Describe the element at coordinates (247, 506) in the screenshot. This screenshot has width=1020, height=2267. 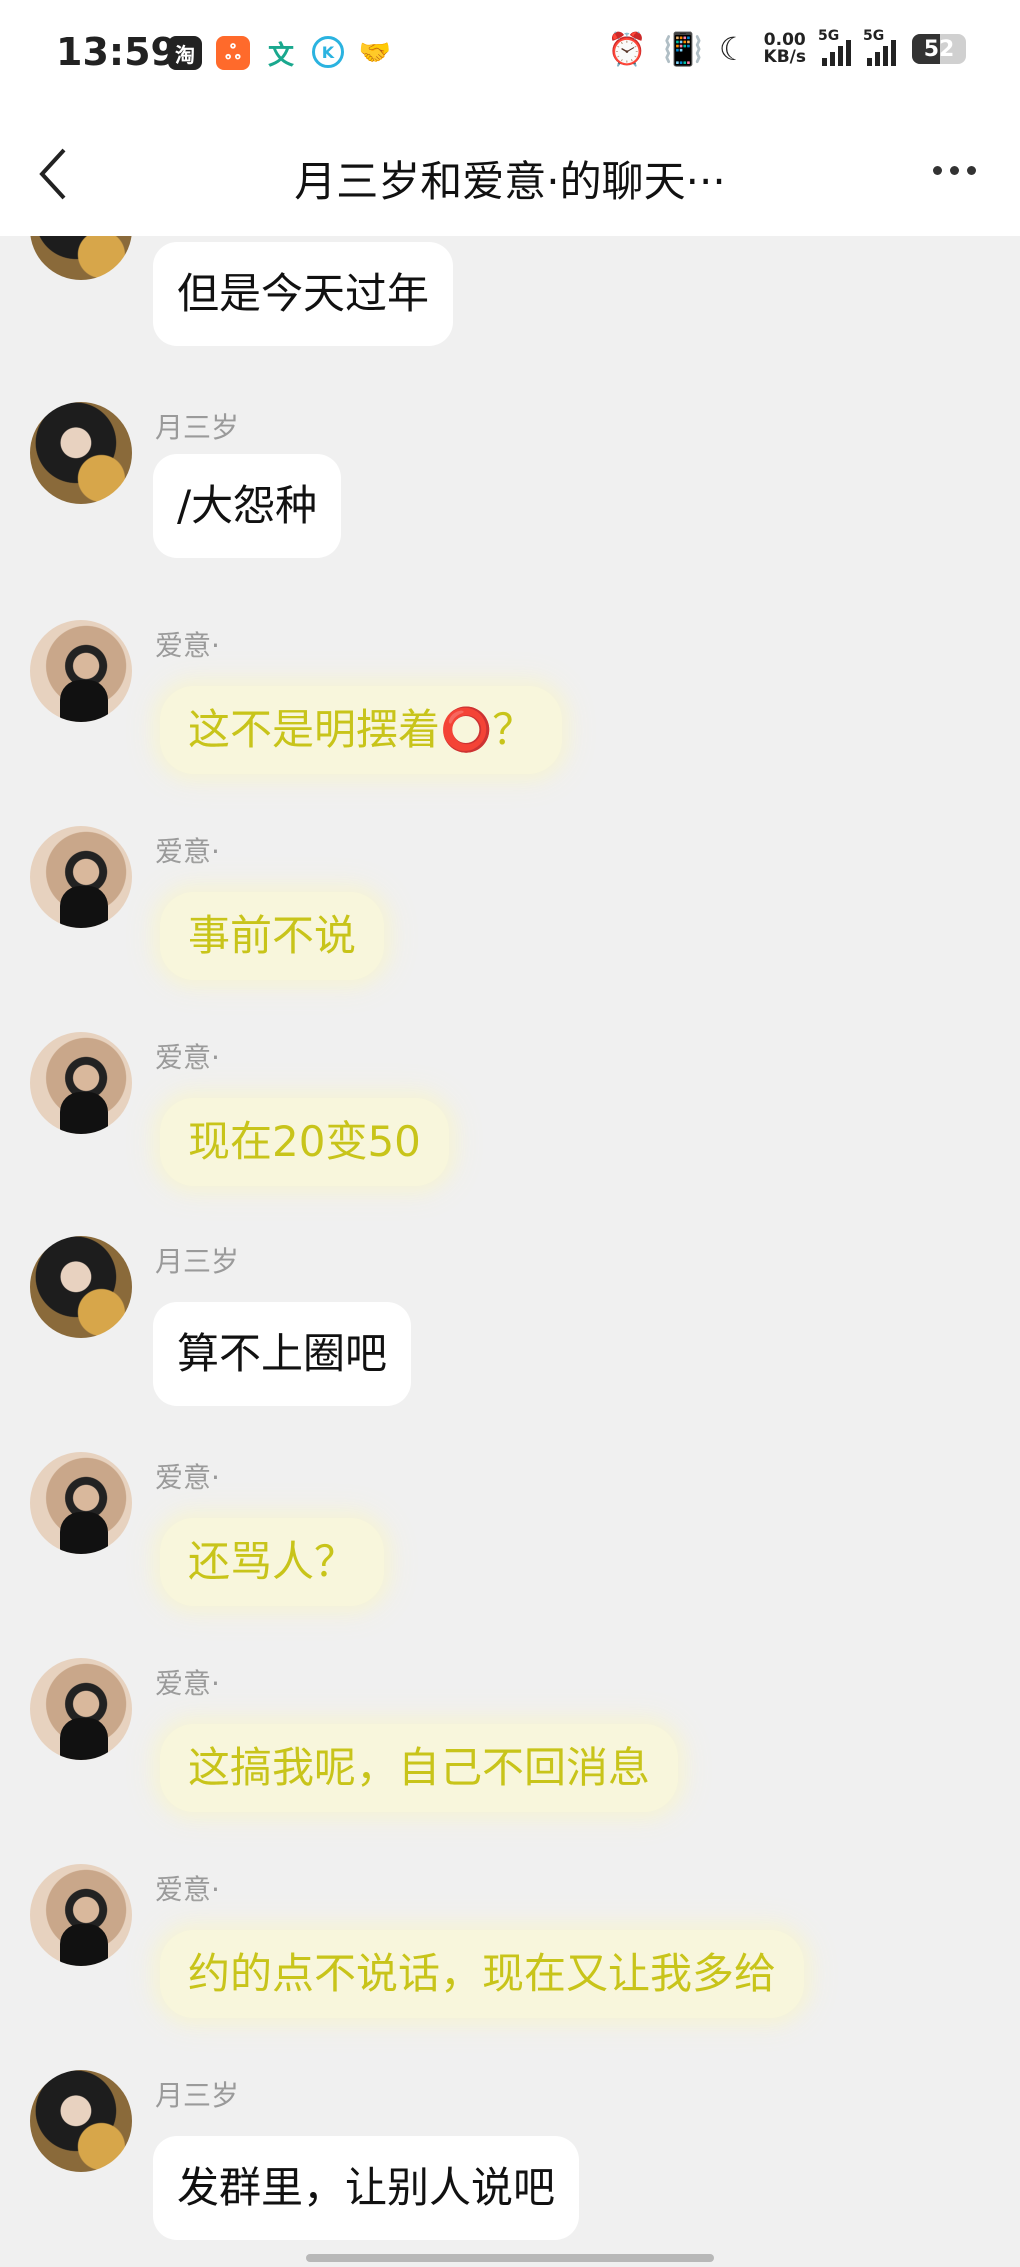
I see `message-bubble: /大怨种` at that location.